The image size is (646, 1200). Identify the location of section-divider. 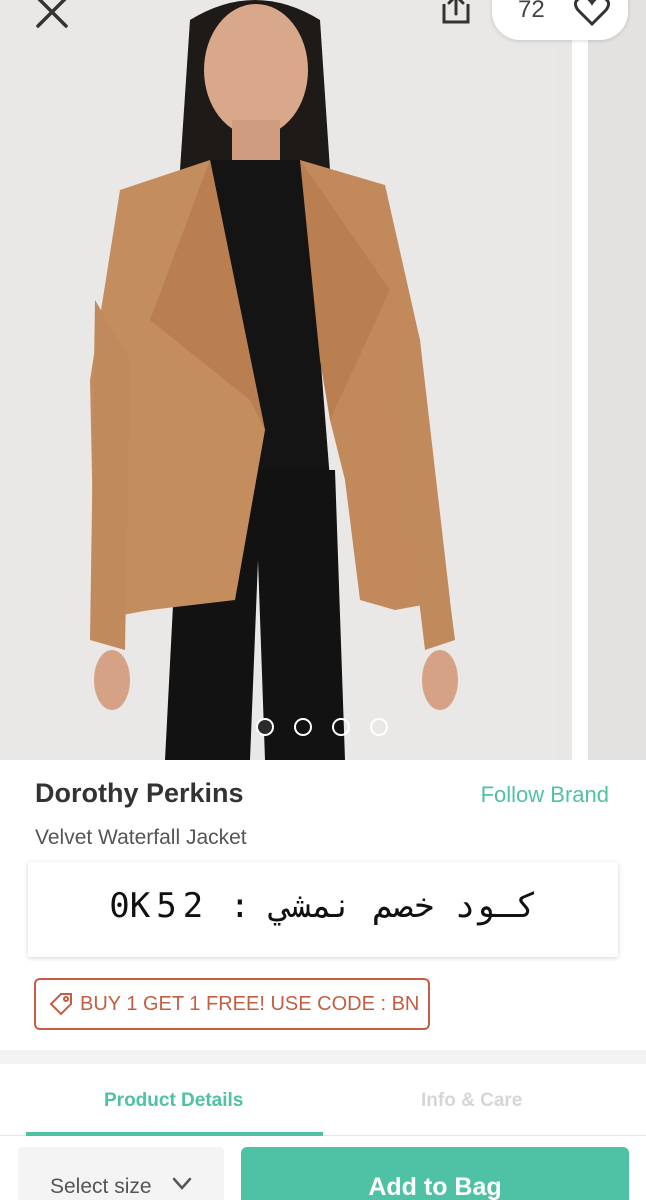
(323, 1057).